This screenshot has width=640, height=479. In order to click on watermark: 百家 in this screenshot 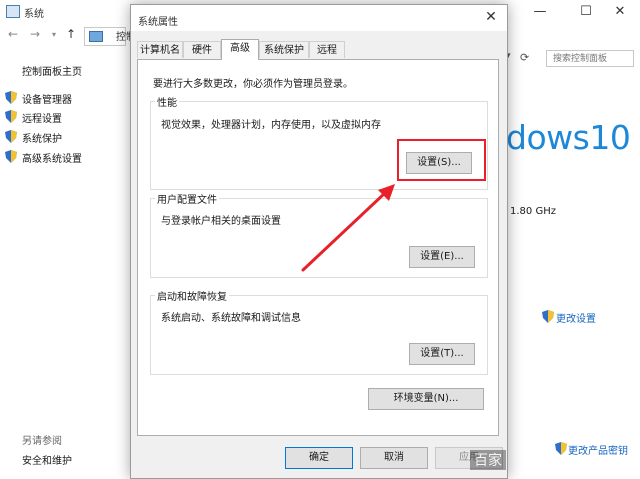, I will do `click(488, 460)`.